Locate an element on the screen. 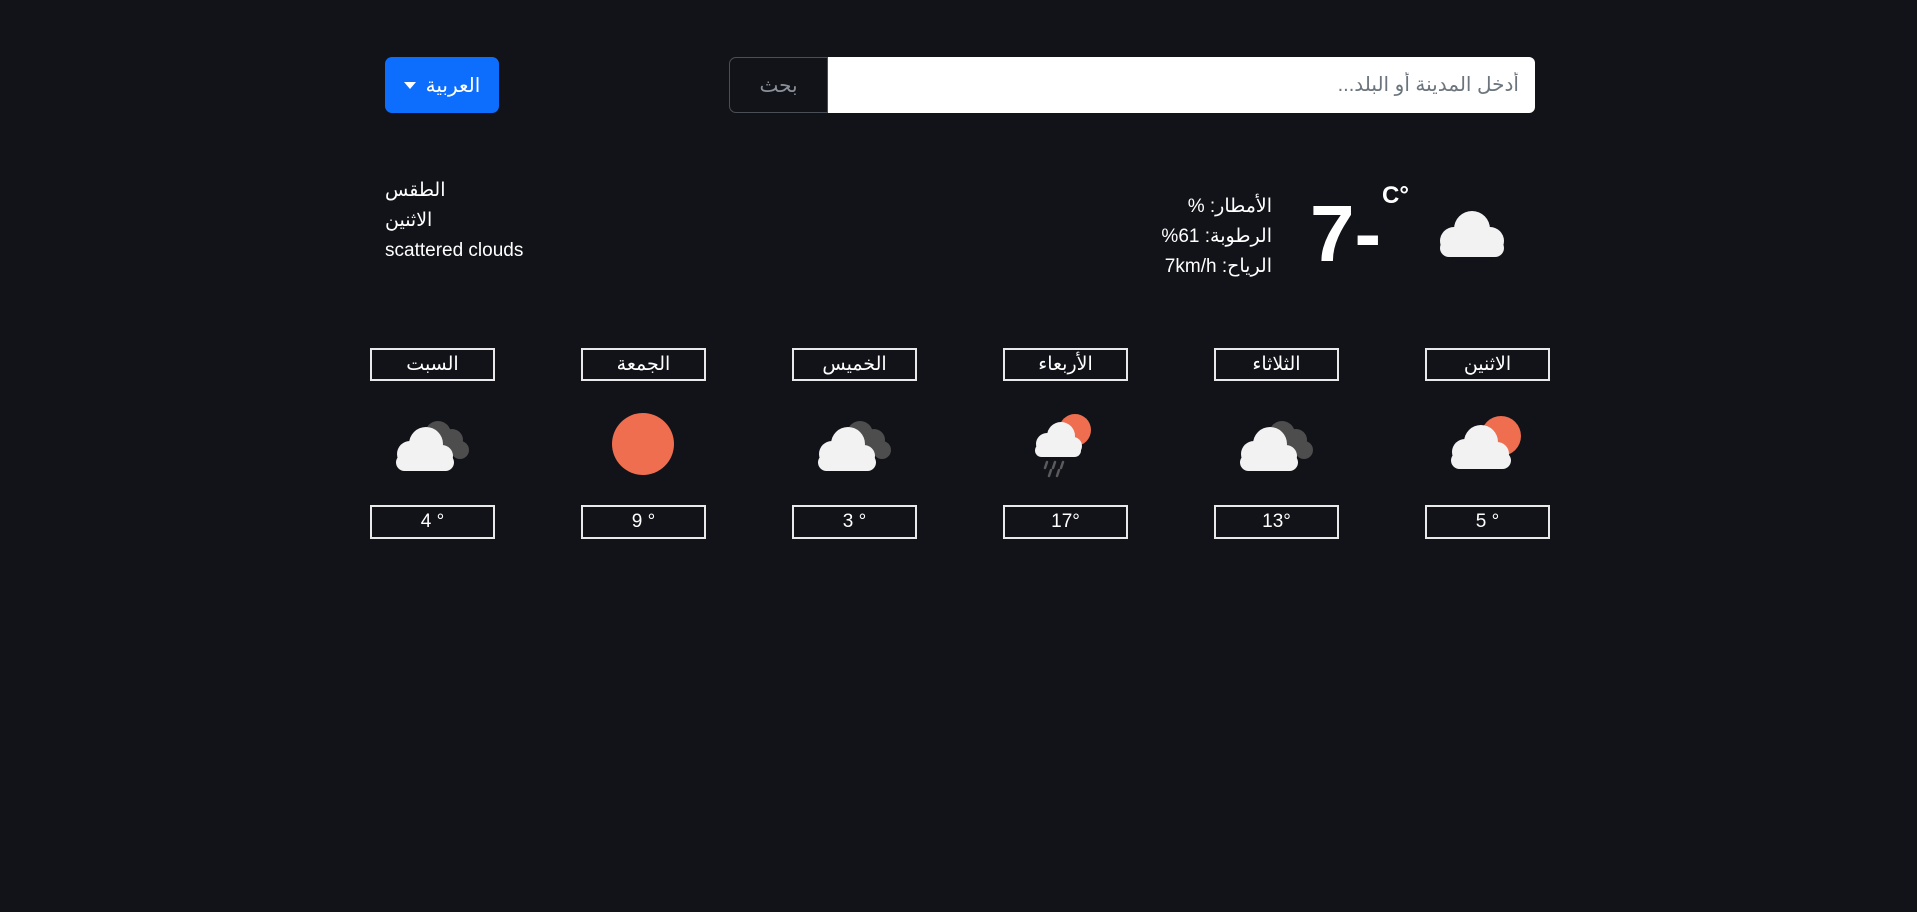 Image resolution: width=1917 pixels, height=912 pixels. forecast-temperature: 5 ° is located at coordinates (1487, 522).